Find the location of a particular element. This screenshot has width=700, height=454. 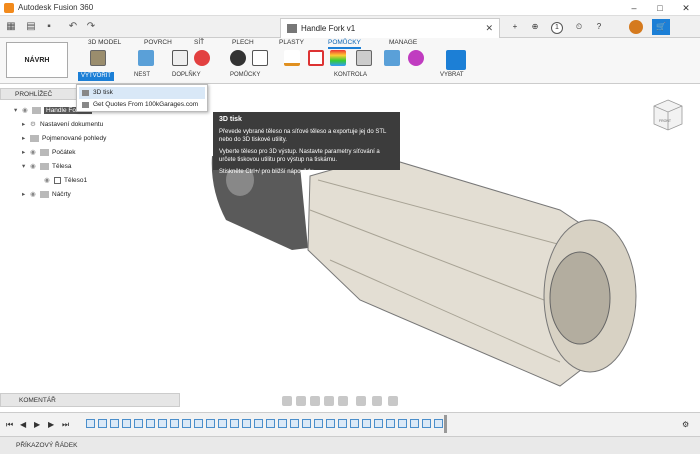

viewcube: FRONT is located at coordinates (668, 116).